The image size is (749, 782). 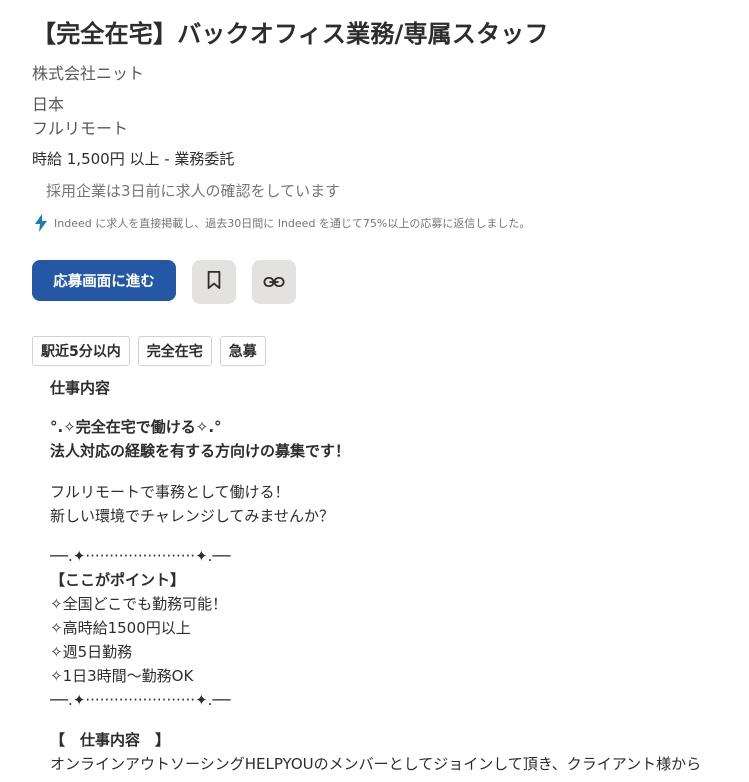 What do you see at coordinates (174, 351) in the screenshot?
I see `tag-item: 完全在宅` at bounding box center [174, 351].